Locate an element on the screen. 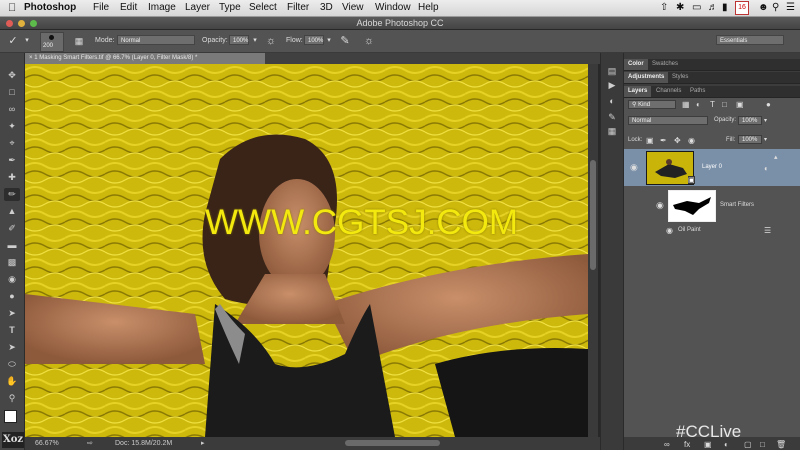 This screenshot has height=450, width=800. pixel-filter-icon: ▦ is located at coordinates (686, 104).